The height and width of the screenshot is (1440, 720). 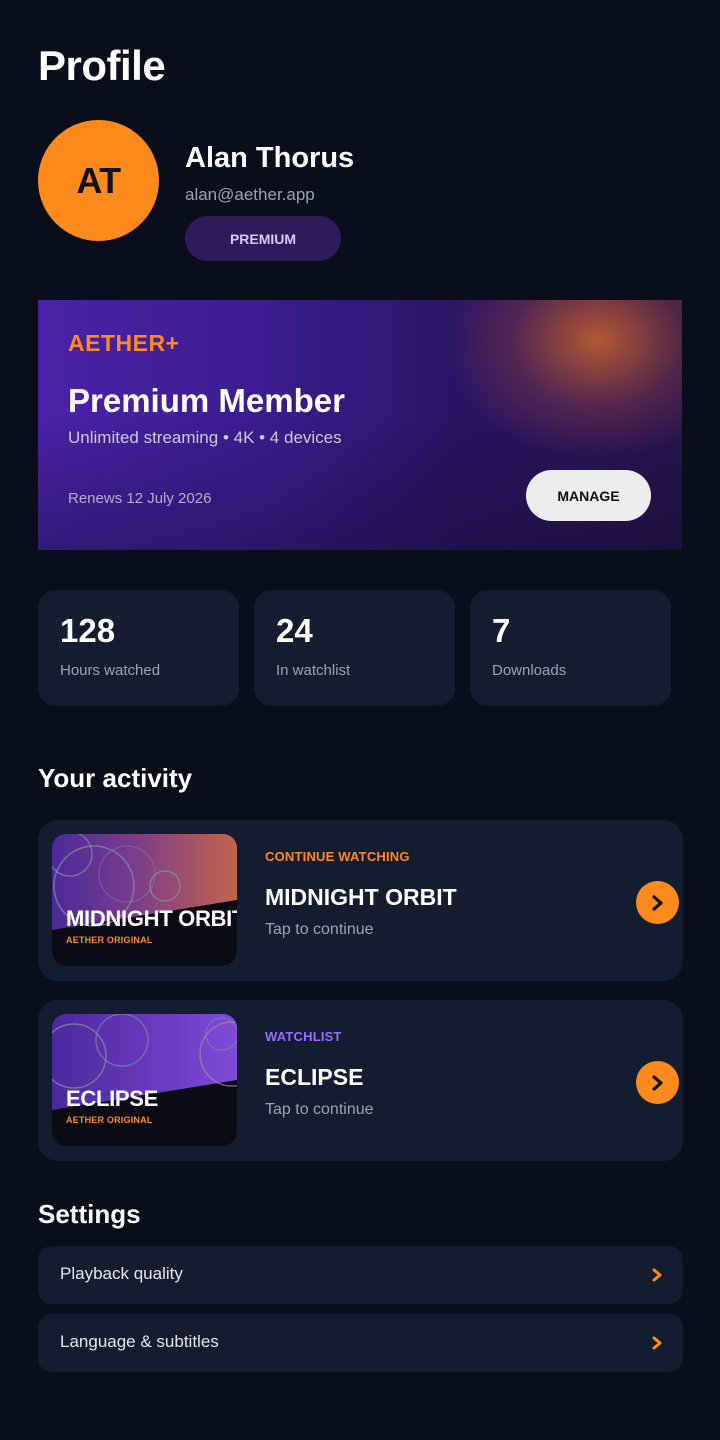 What do you see at coordinates (588, 495) in the screenshot?
I see `manage-button: MANAGE` at bounding box center [588, 495].